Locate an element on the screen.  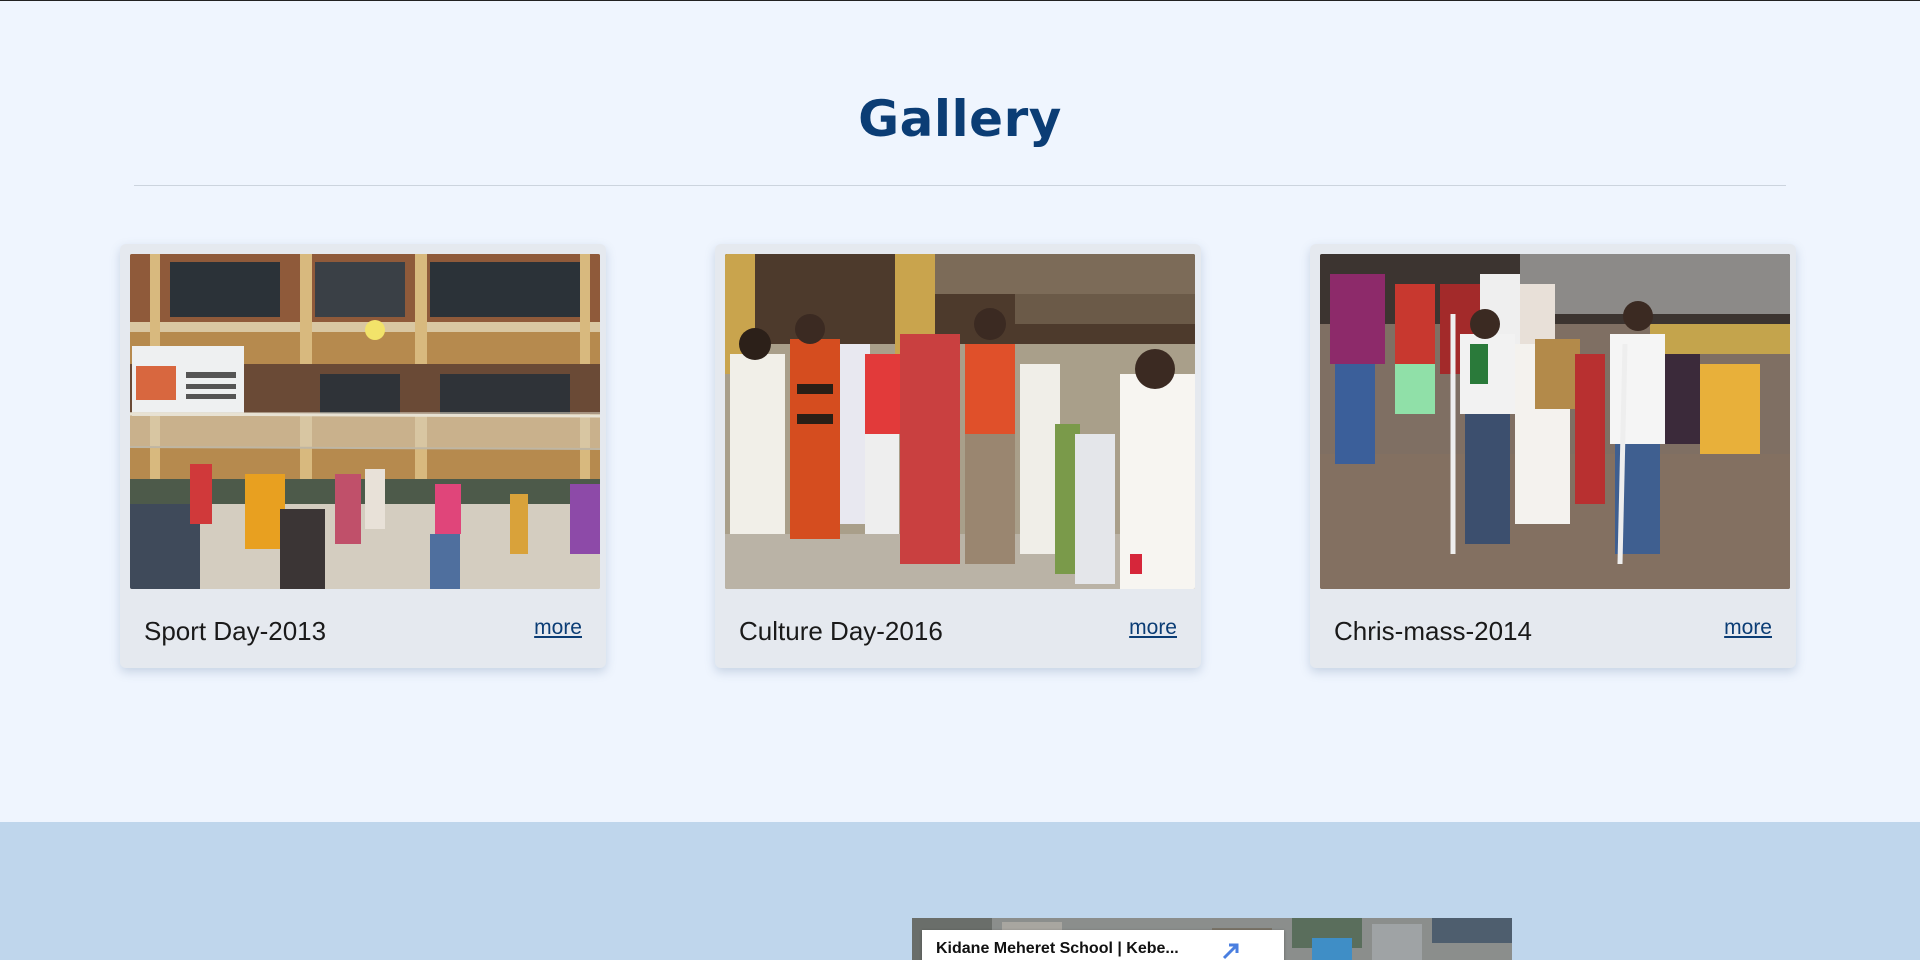
card-caption: Chris-mass-2014 is located at coordinates (1433, 631).